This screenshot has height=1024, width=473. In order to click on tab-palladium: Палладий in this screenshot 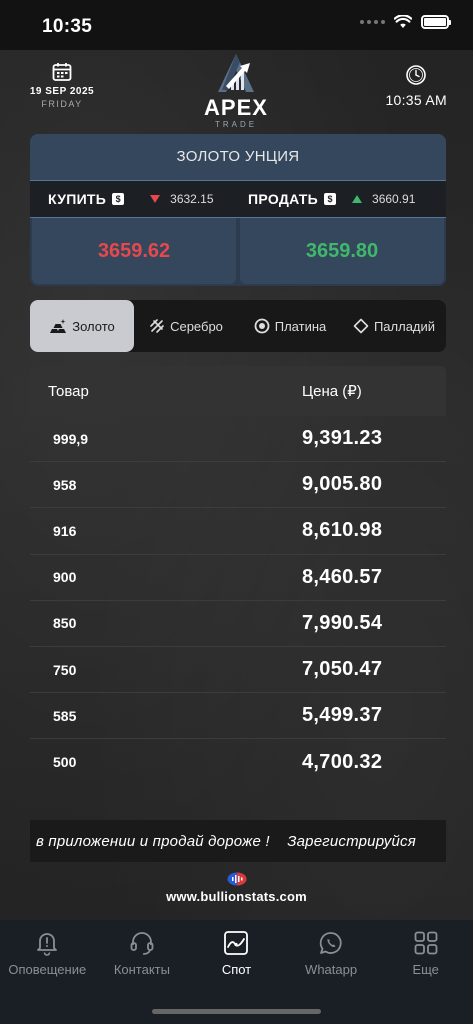, I will do `click(394, 326)`.